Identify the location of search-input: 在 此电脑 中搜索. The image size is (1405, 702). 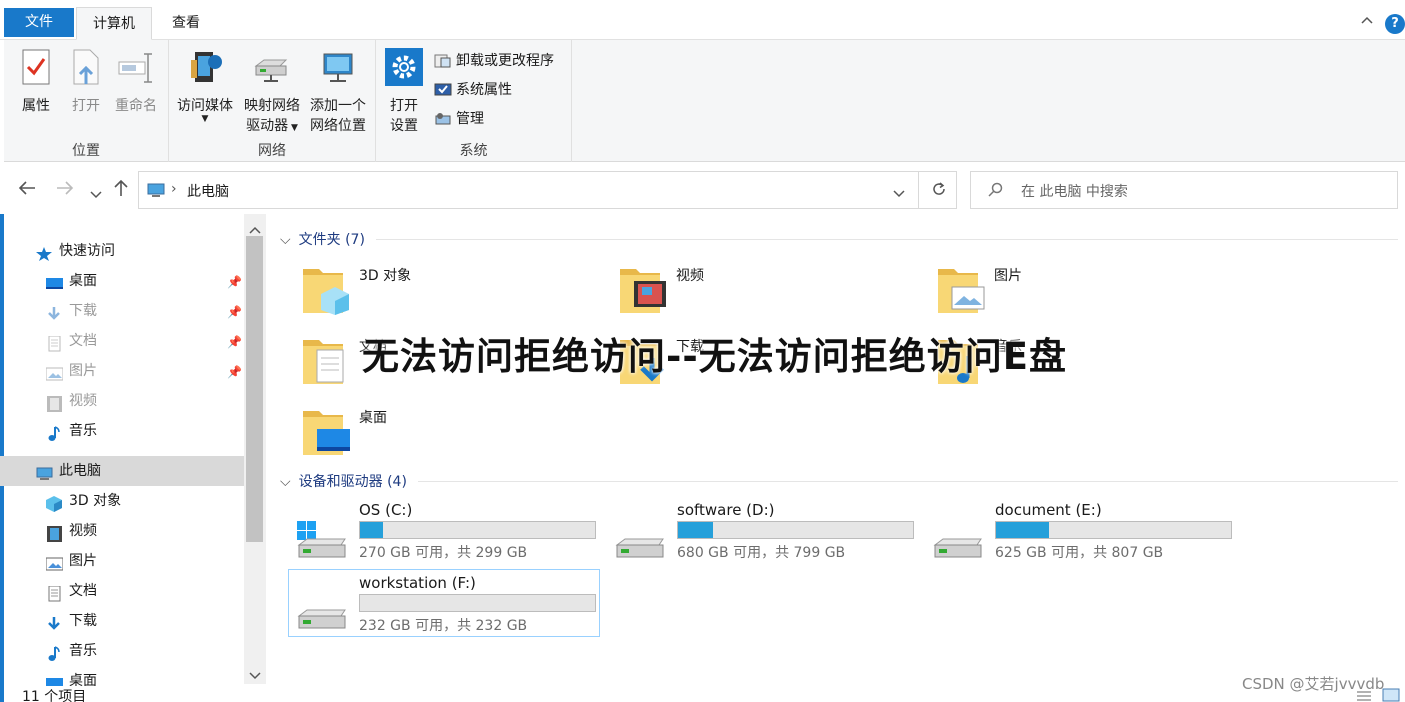
(1074, 191).